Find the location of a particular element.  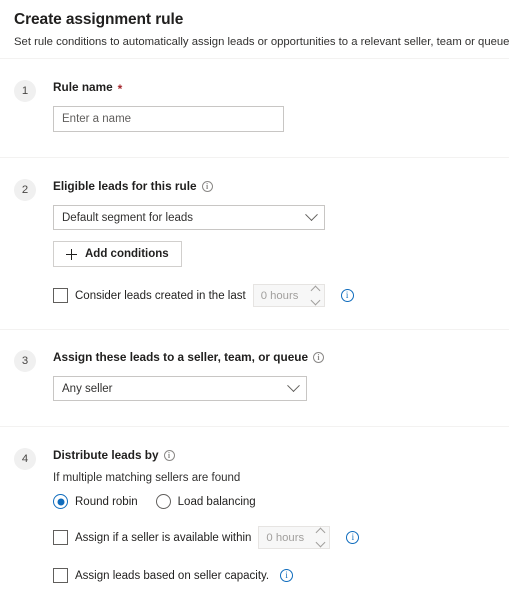

step-badge-wrapper: 3 is located at coordinates (27, 360).